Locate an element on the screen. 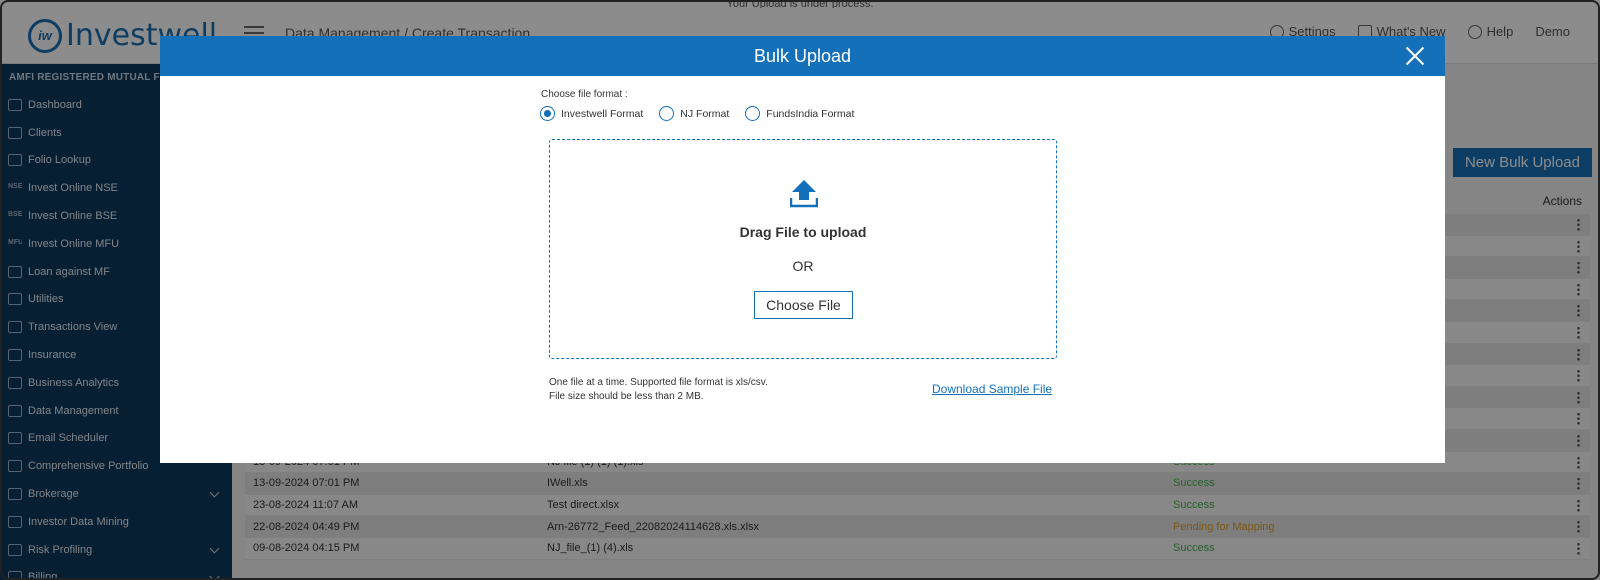  radio-investwell-format: Investwell Format is located at coordinates (591, 113).